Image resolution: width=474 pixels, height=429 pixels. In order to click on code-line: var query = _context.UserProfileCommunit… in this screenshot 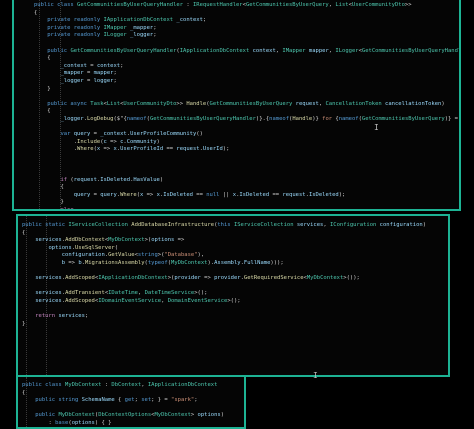, I will do `click(246, 135)`.